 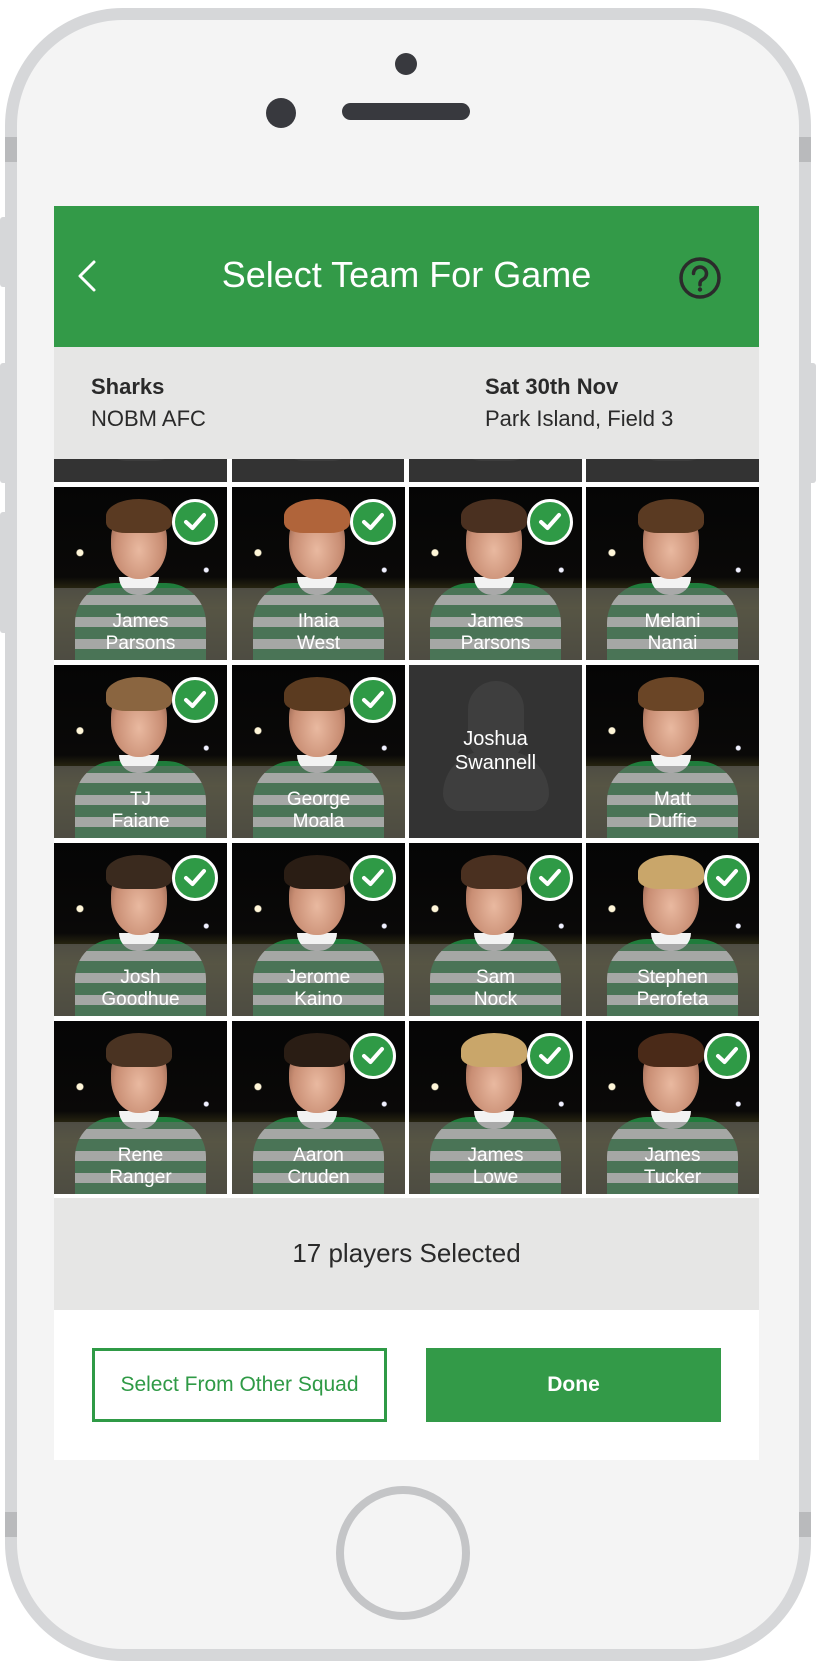 I want to click on team-info: Sharks NOBM AFC, so click(x=148, y=404).